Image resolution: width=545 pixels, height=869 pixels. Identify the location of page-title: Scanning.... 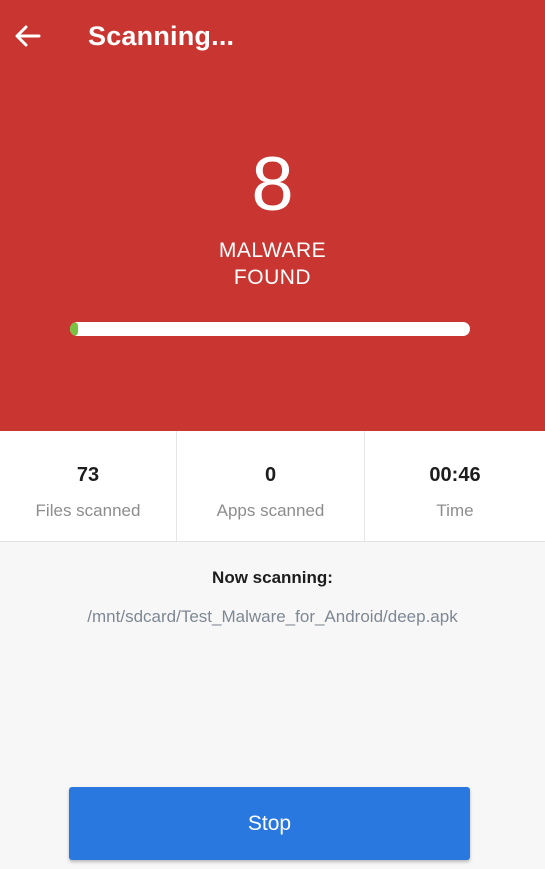
(161, 36).